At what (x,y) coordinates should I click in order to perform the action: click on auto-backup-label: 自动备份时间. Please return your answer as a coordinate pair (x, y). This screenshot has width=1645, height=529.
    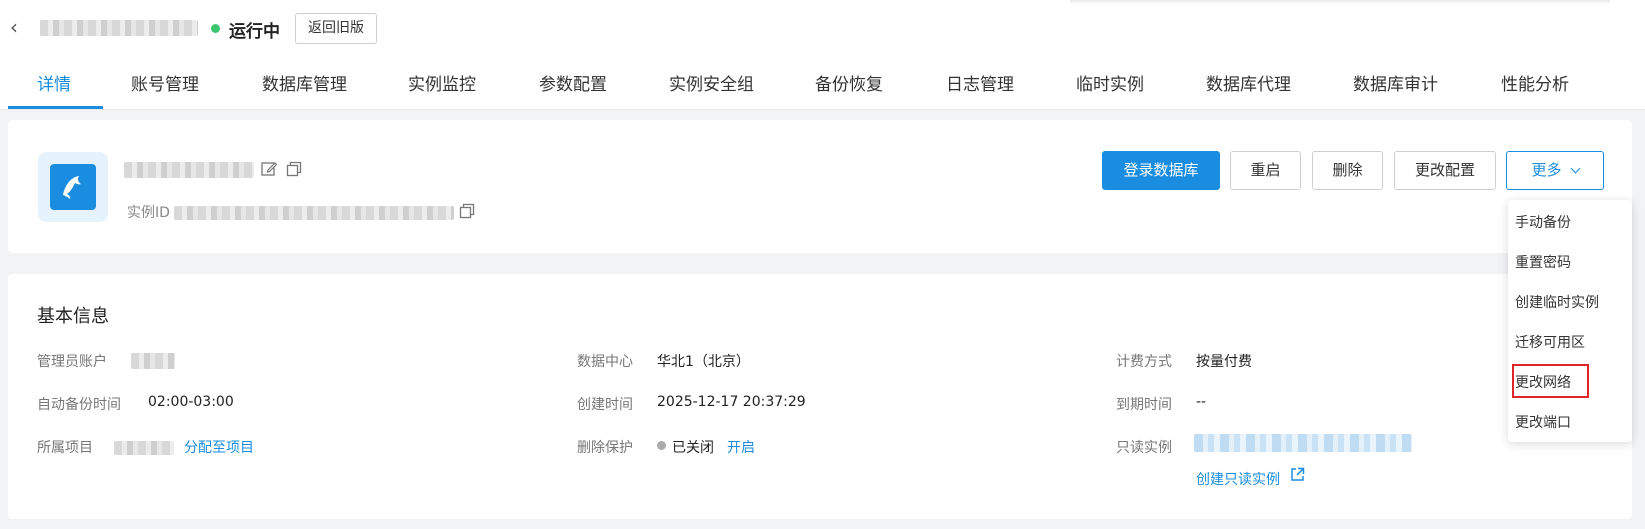
    Looking at the image, I should click on (79, 405).